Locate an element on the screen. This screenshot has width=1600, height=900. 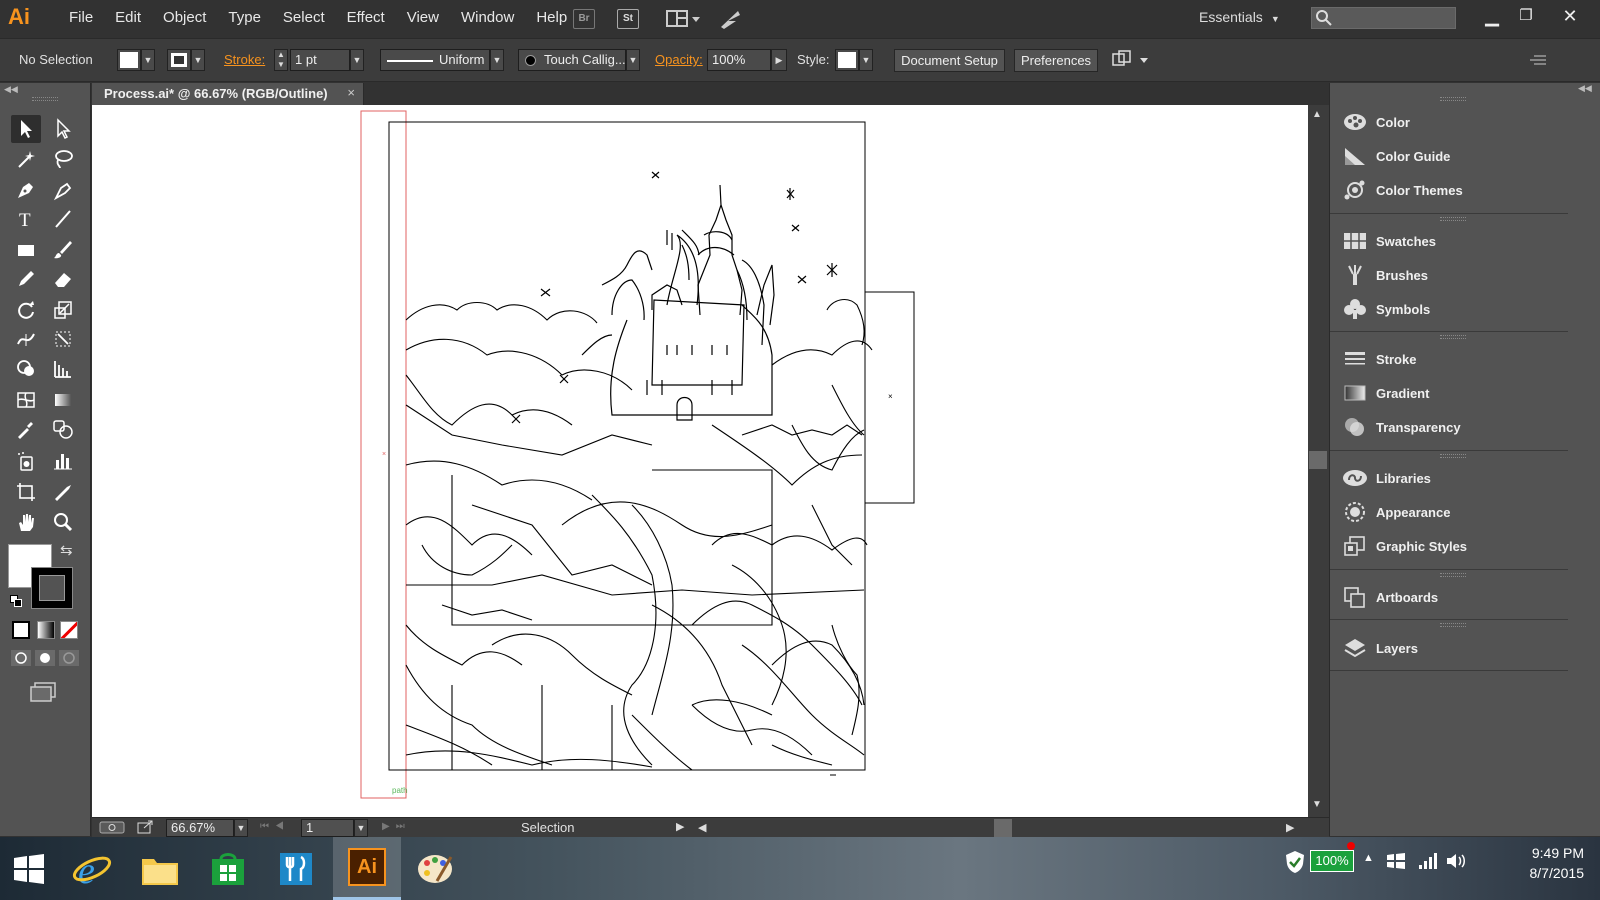
pen-tool-icon is located at coordinates (26, 190).